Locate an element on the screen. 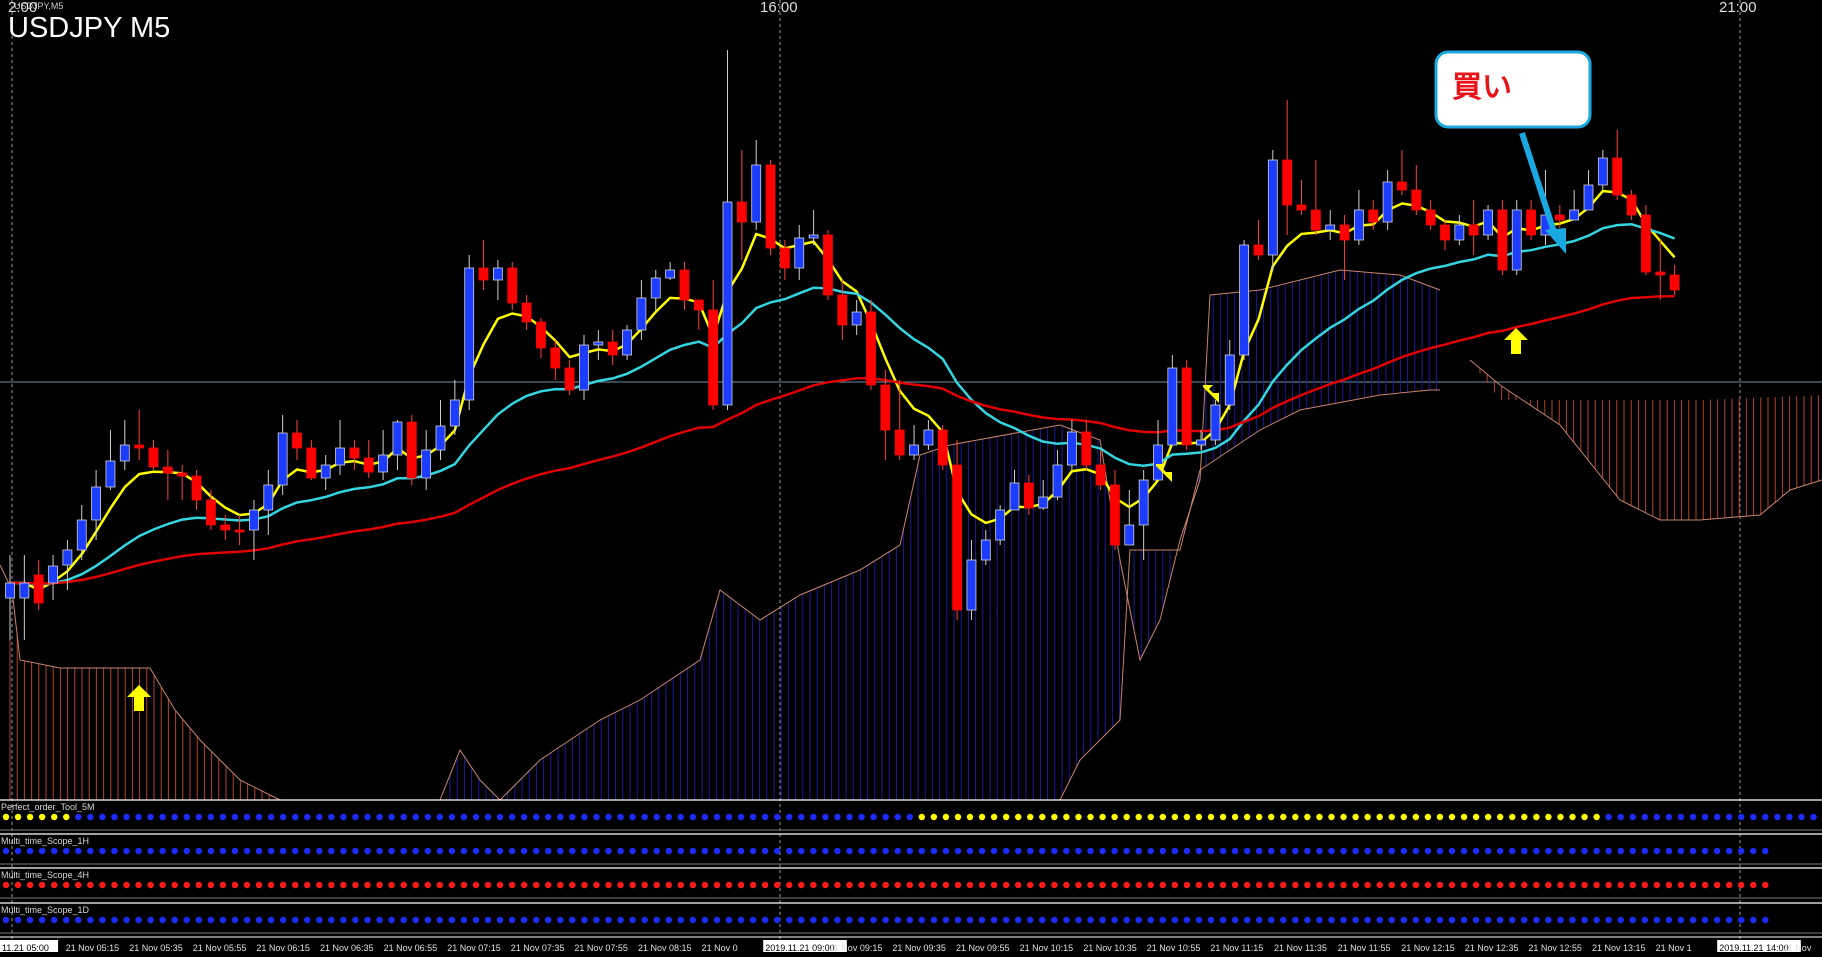 This screenshot has width=1822, height=957. x-axis-tick-label: 21 Nov 05:55 is located at coordinates (220, 948).